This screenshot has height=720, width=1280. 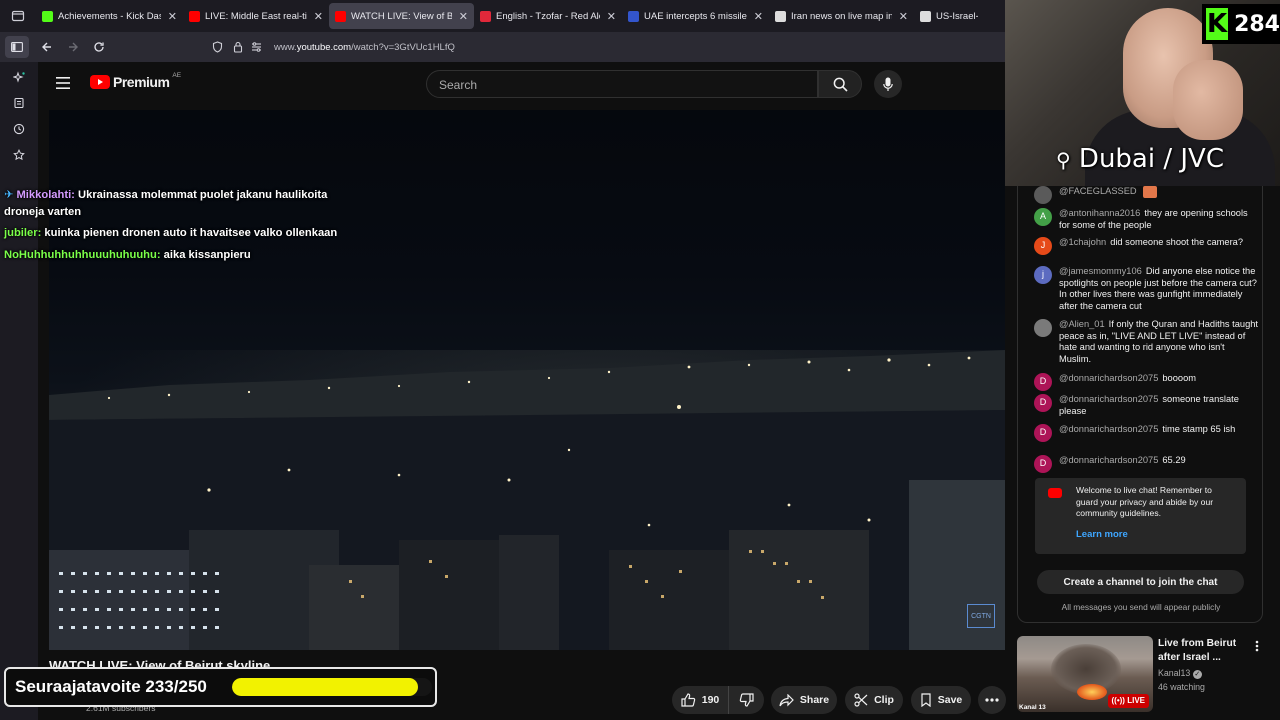 I want to click on streamer-hand, so click(x=1208, y=100).